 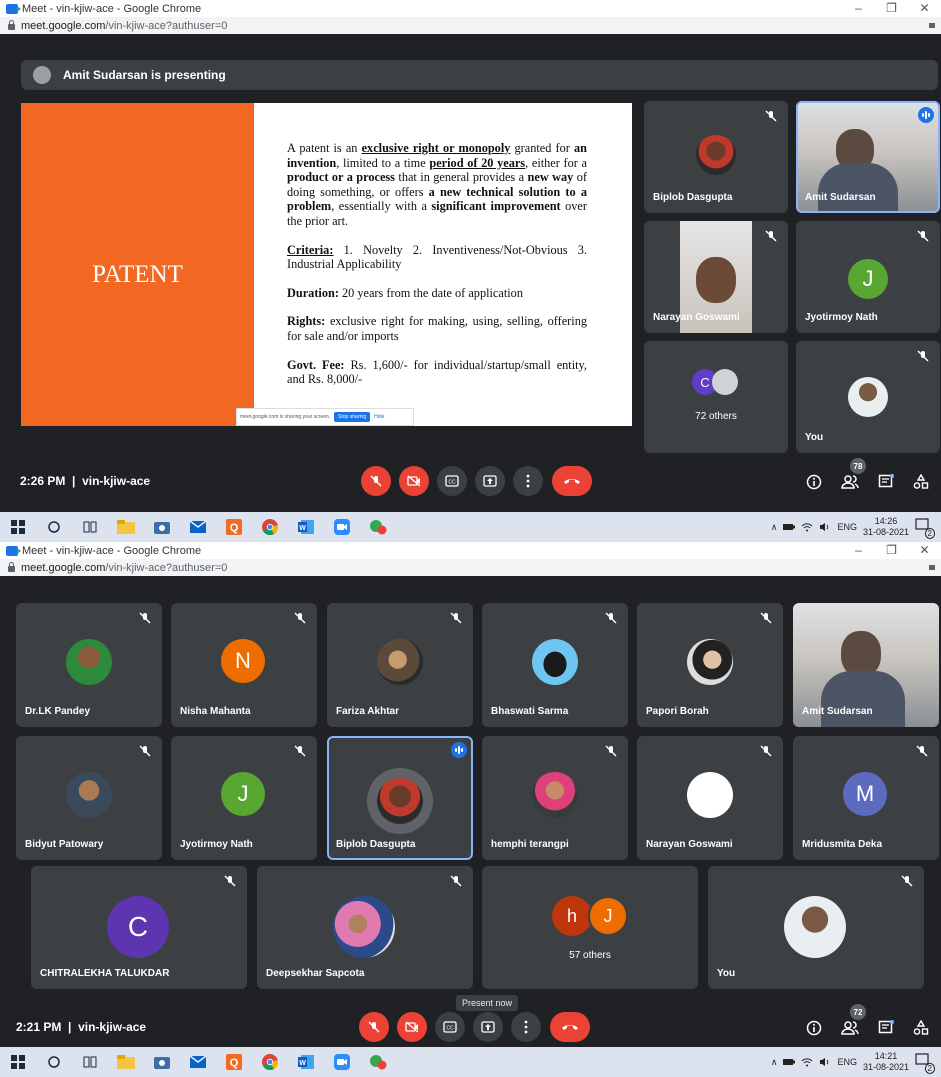 I want to click on address-domain: meet.google.com, so click(x=63, y=567).